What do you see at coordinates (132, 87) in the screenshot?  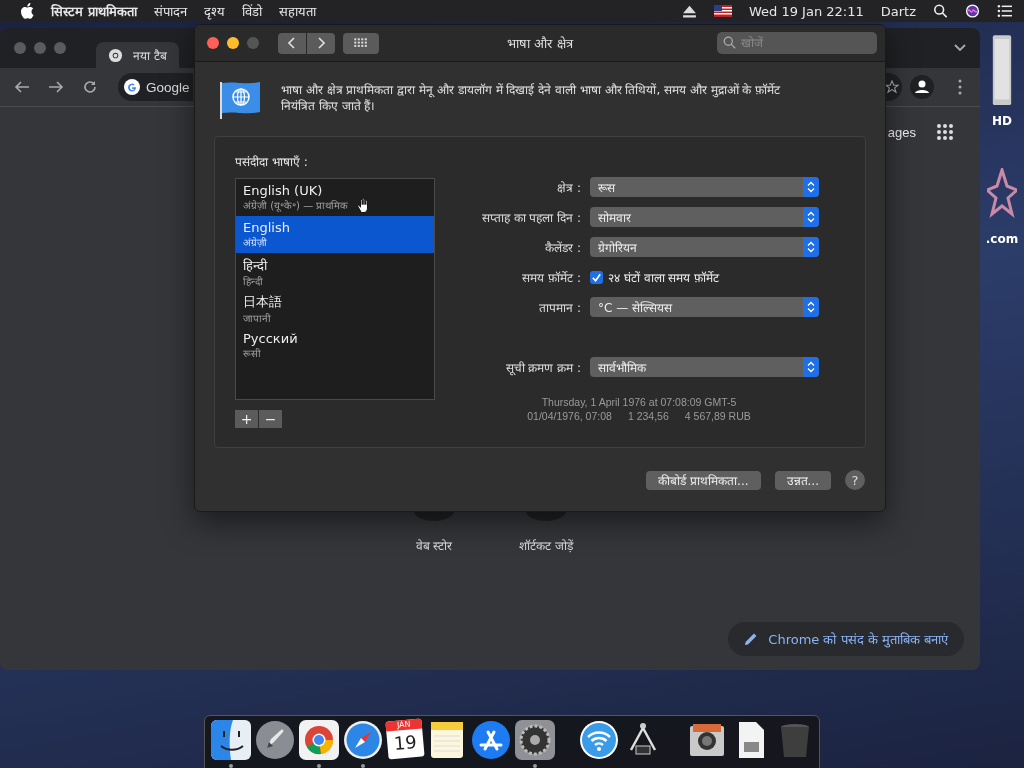 I see `google-g-icon` at bounding box center [132, 87].